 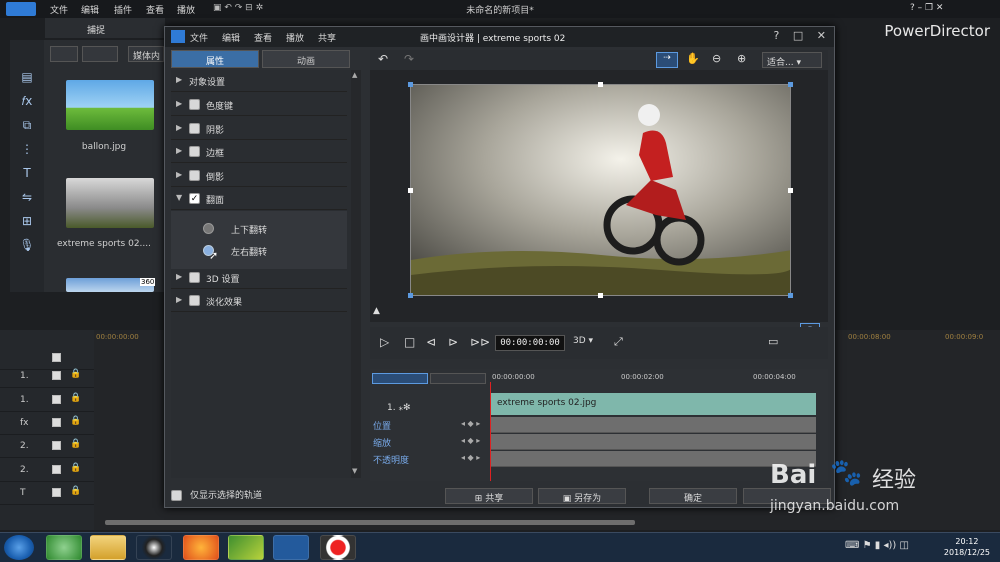 I want to click on plugin-button, so click(x=100, y=54).